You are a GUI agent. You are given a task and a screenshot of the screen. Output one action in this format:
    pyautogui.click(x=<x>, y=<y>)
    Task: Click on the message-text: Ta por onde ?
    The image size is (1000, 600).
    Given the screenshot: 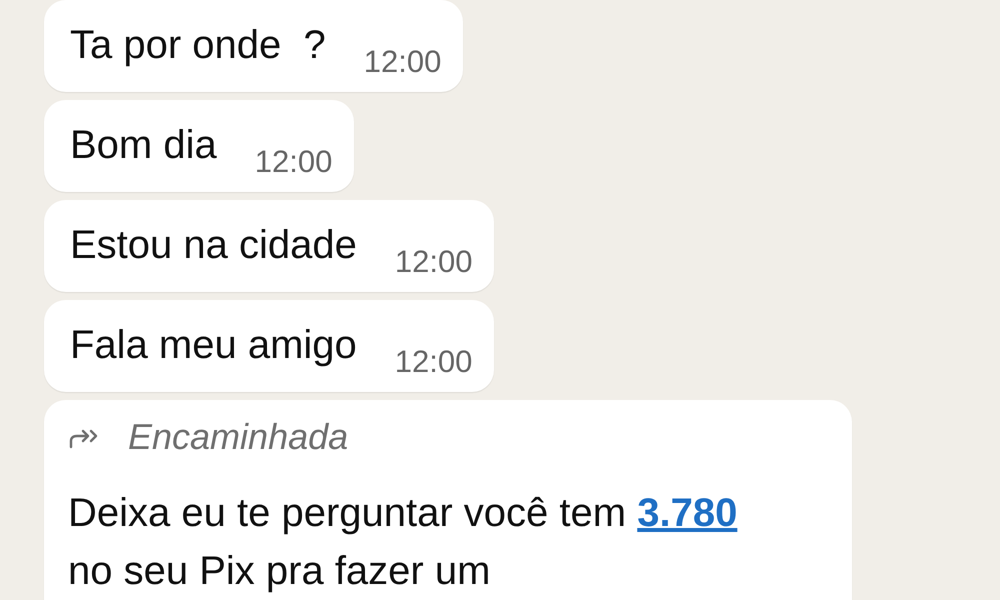 What is the action you would take?
    pyautogui.click(x=198, y=45)
    